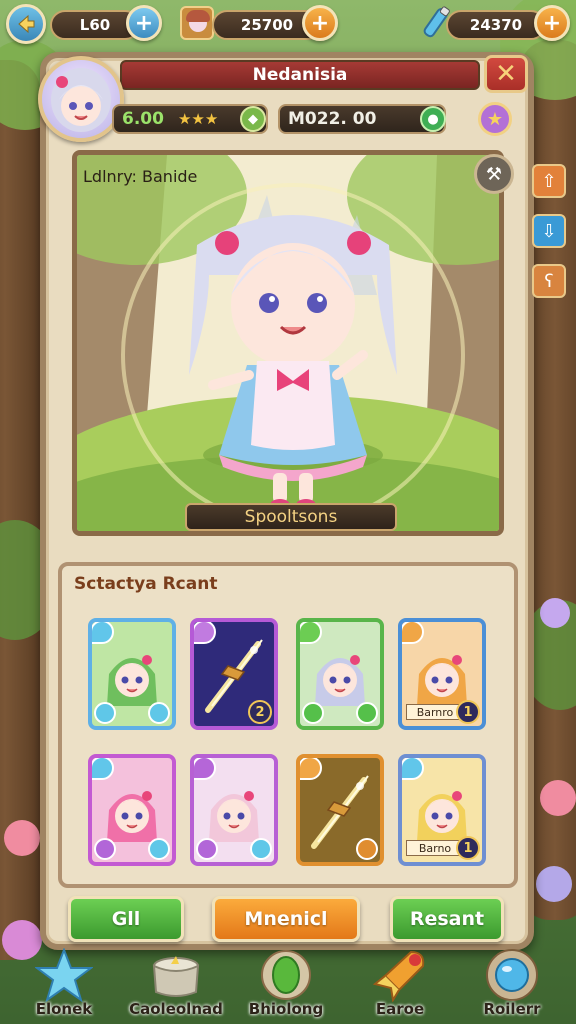 The image size is (576, 1024). What do you see at coordinates (140, 176) in the screenshot?
I see `showcase-label: Ldlnry: Banide` at bounding box center [140, 176].